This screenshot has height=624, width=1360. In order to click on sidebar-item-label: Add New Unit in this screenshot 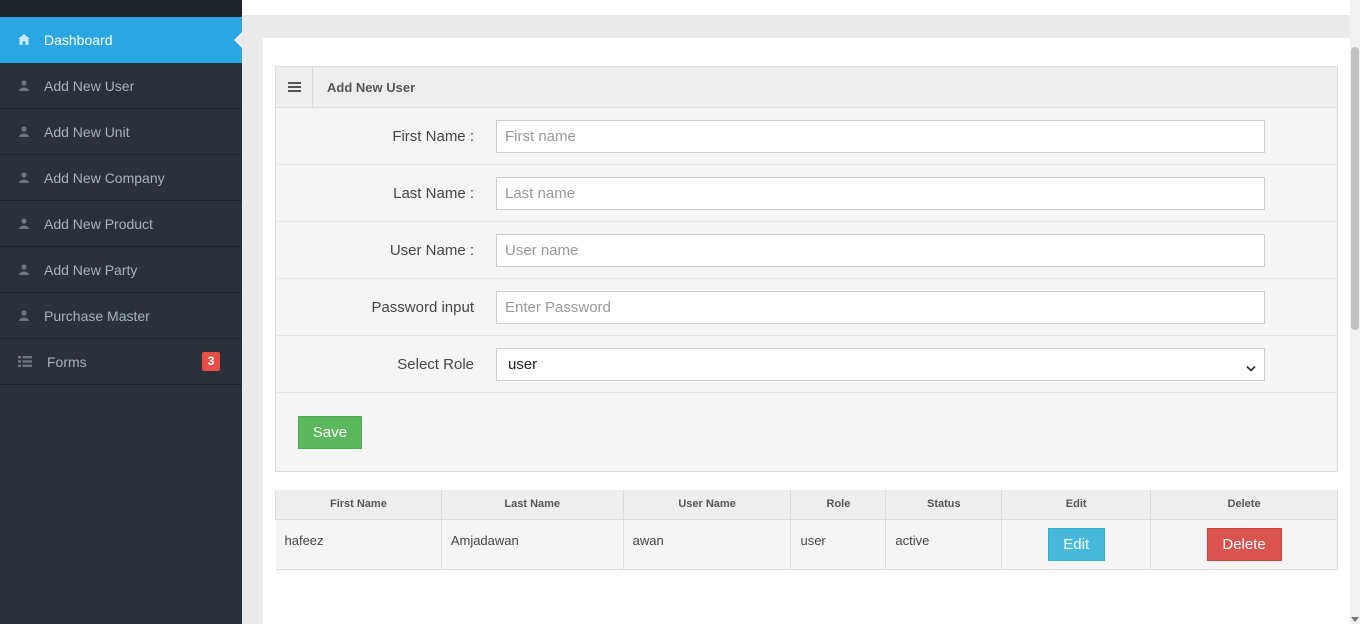, I will do `click(87, 131)`.